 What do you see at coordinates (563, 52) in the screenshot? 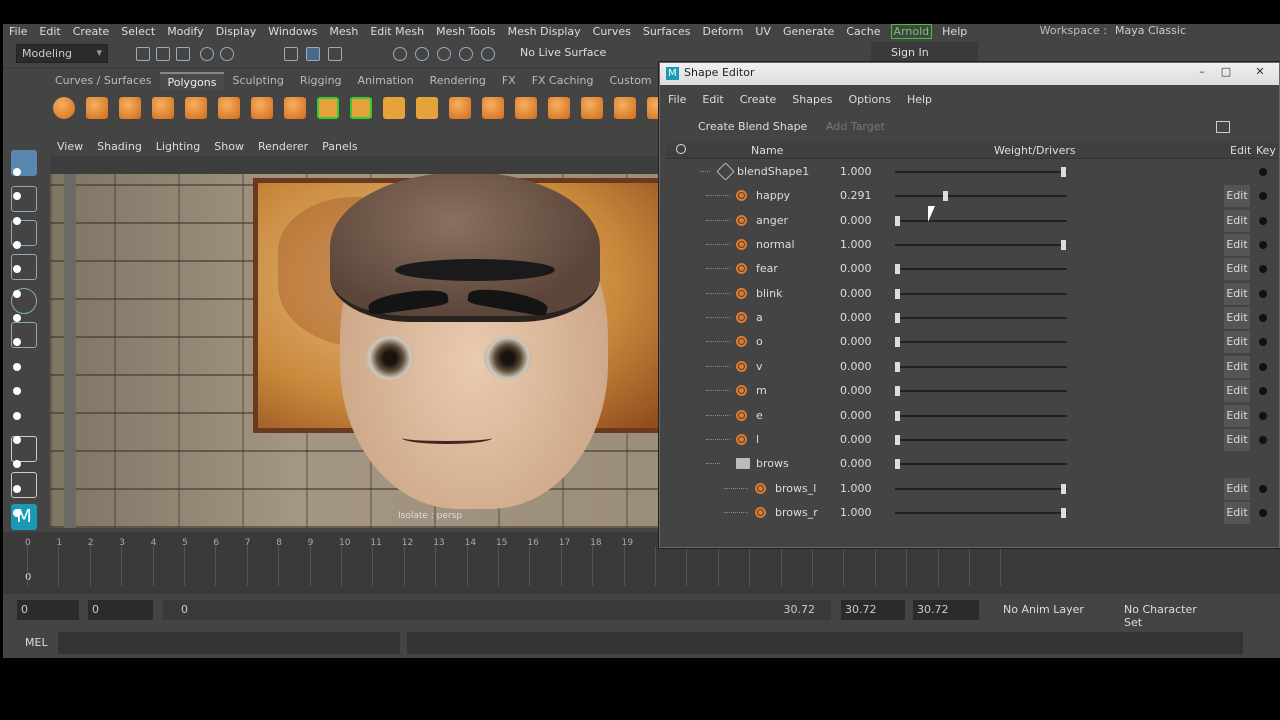
I see `live-surface-field: No Live Surface` at bounding box center [563, 52].